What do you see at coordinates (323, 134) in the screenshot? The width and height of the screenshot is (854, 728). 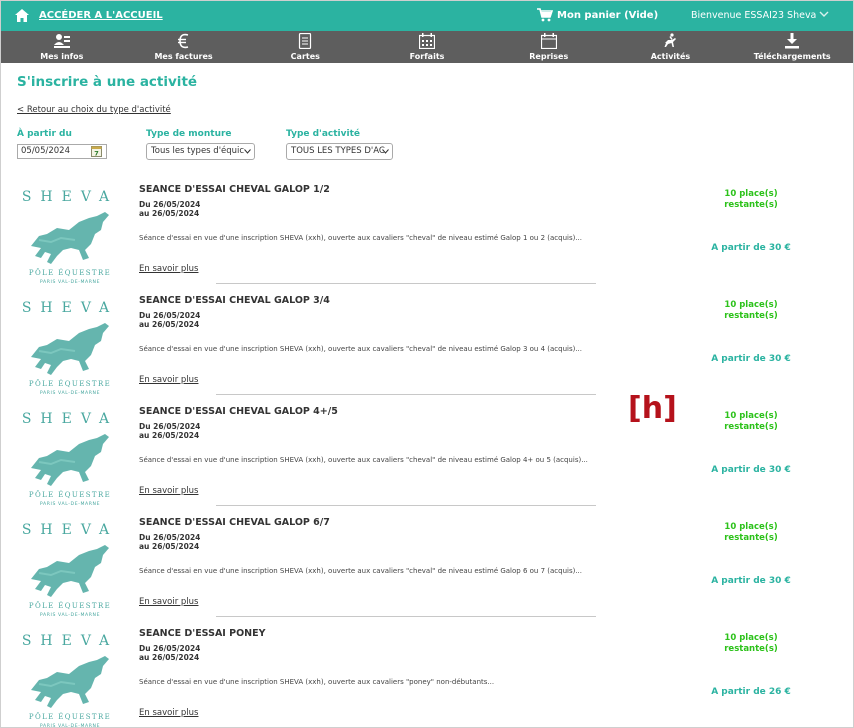 I see `activity-filter-label: Type d'activité` at bounding box center [323, 134].